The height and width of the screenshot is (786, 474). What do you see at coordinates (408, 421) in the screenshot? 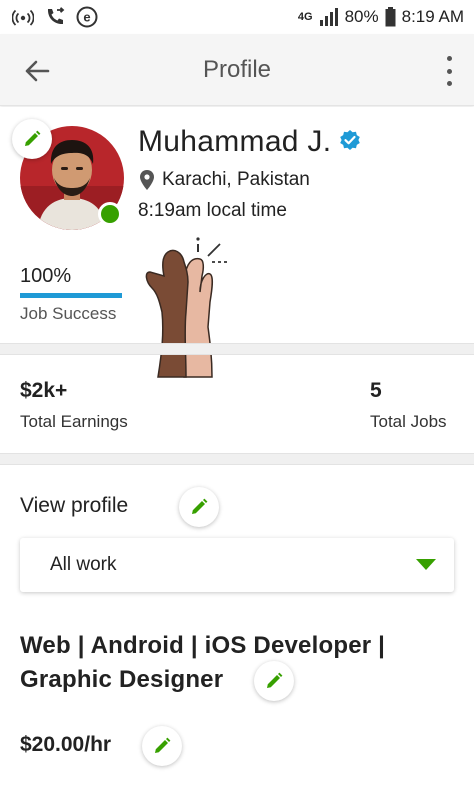
I see `total-jobs-label: Total Jobs` at bounding box center [408, 421].